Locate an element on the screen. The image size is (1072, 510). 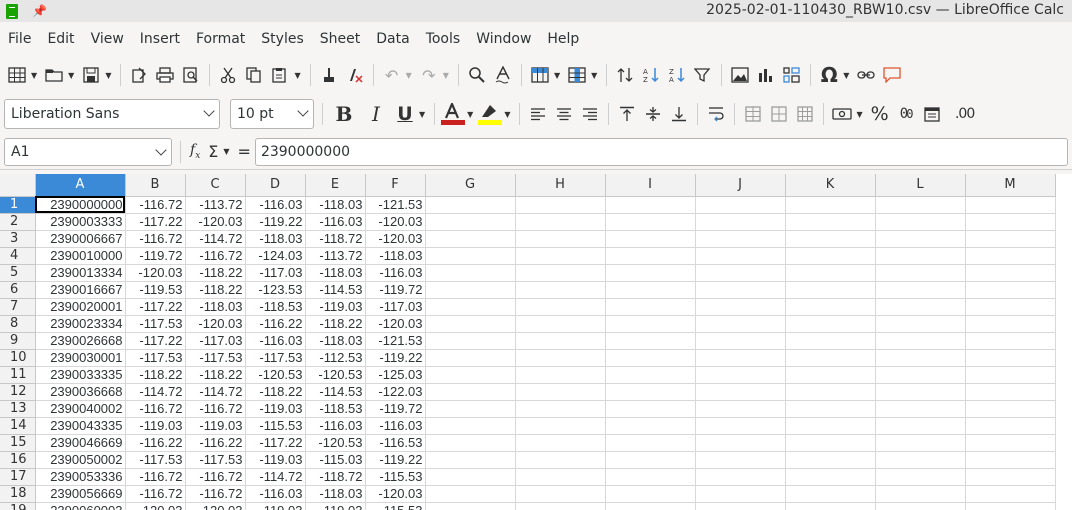
cell-i13 is located at coordinates (650, 409).